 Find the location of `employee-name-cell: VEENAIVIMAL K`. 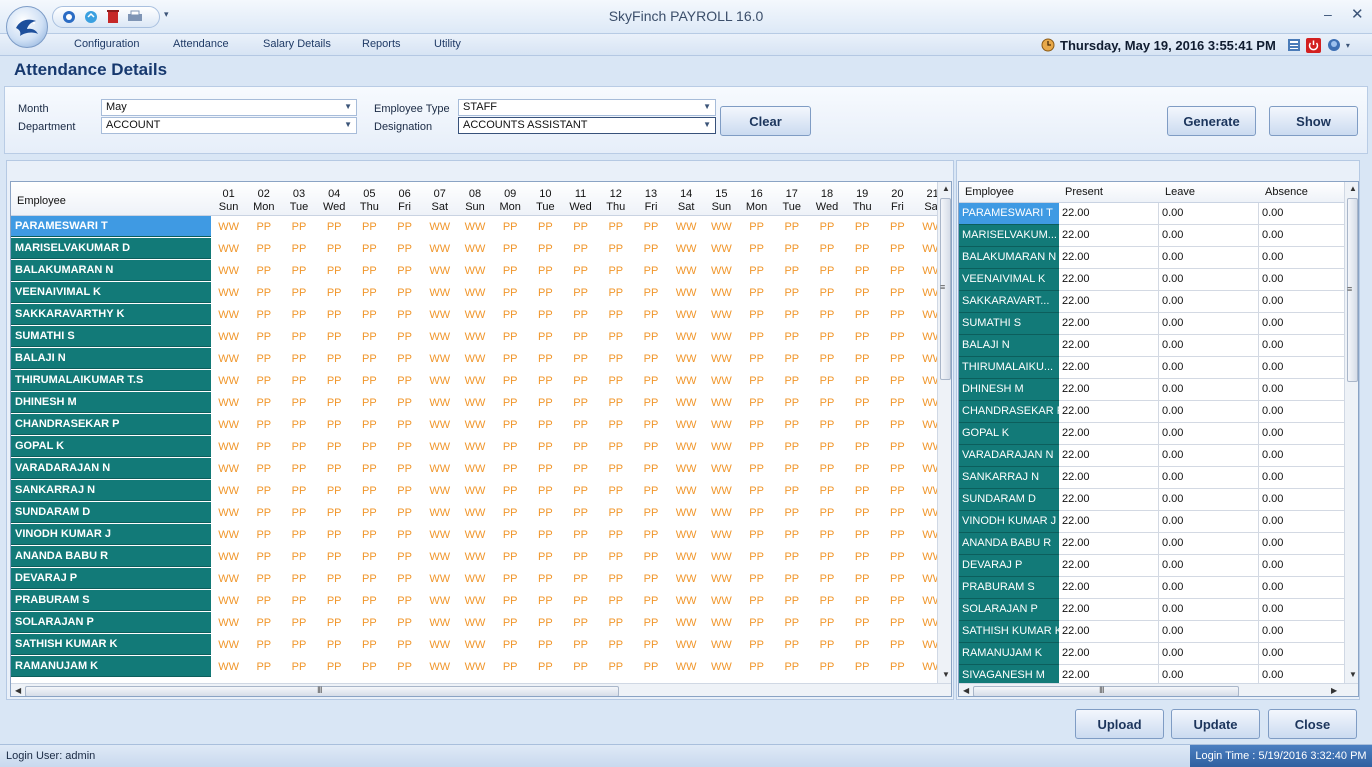

employee-name-cell: VEENAIVIMAL K is located at coordinates (1009, 280).